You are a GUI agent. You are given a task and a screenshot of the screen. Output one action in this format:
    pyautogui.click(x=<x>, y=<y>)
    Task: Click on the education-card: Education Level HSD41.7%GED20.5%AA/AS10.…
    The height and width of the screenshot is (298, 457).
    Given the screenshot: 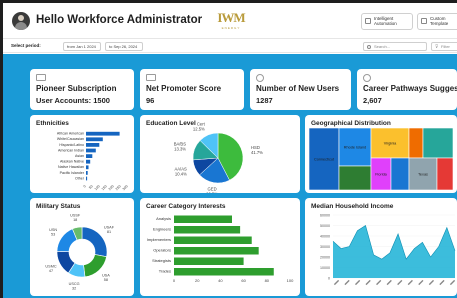 What is the action you would take?
    pyautogui.click(x=220, y=154)
    